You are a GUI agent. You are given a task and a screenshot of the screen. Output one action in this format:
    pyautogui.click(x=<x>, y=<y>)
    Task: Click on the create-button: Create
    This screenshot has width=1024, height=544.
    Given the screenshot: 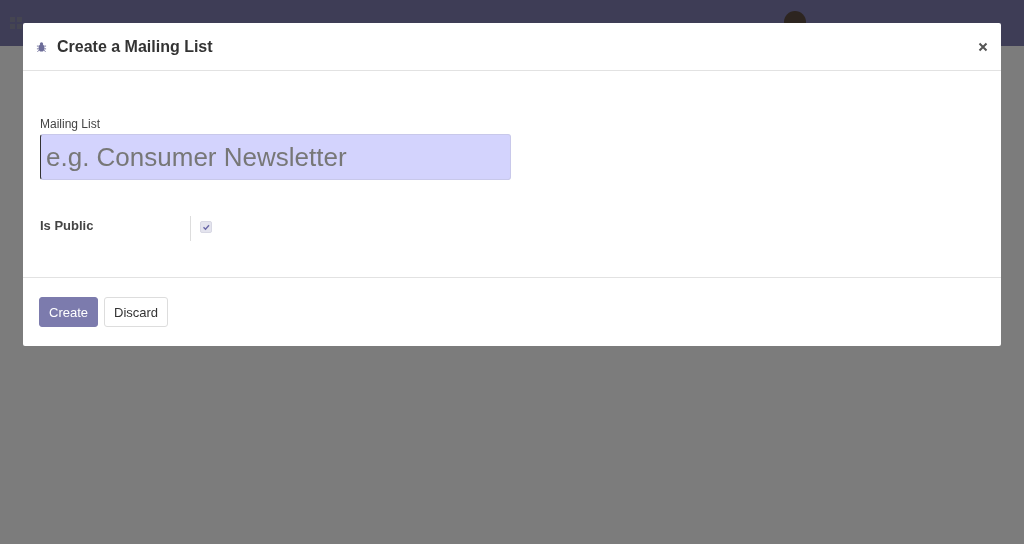 What is the action you would take?
    pyautogui.click(x=69, y=312)
    